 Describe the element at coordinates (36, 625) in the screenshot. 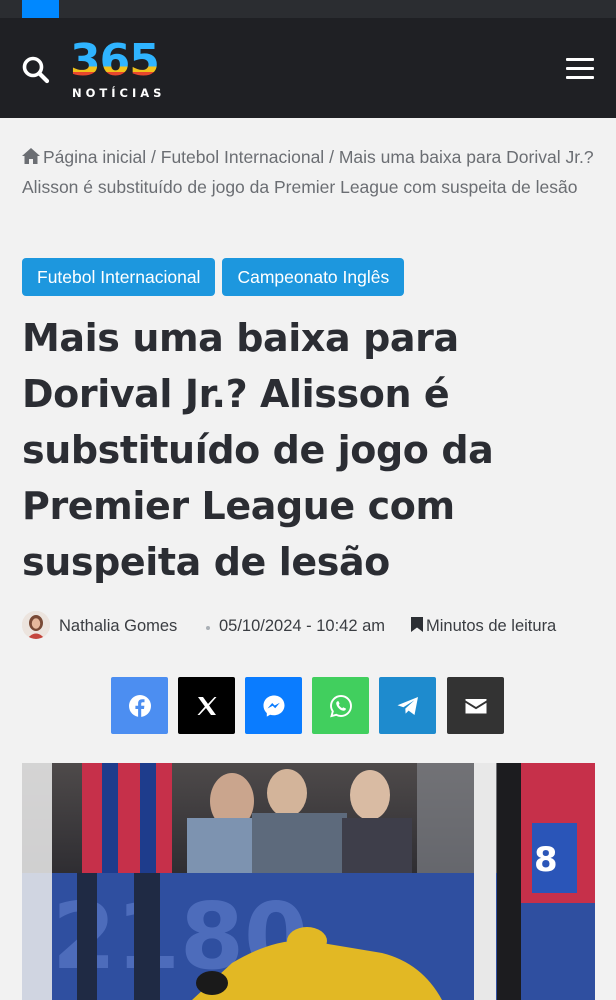

I see `author-avatar` at that location.